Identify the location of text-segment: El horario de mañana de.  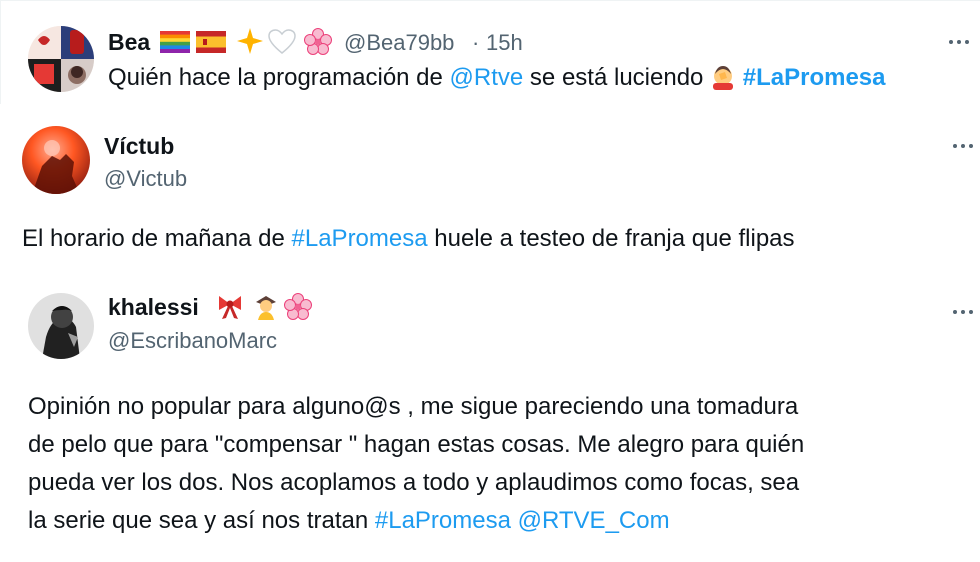
(157, 238).